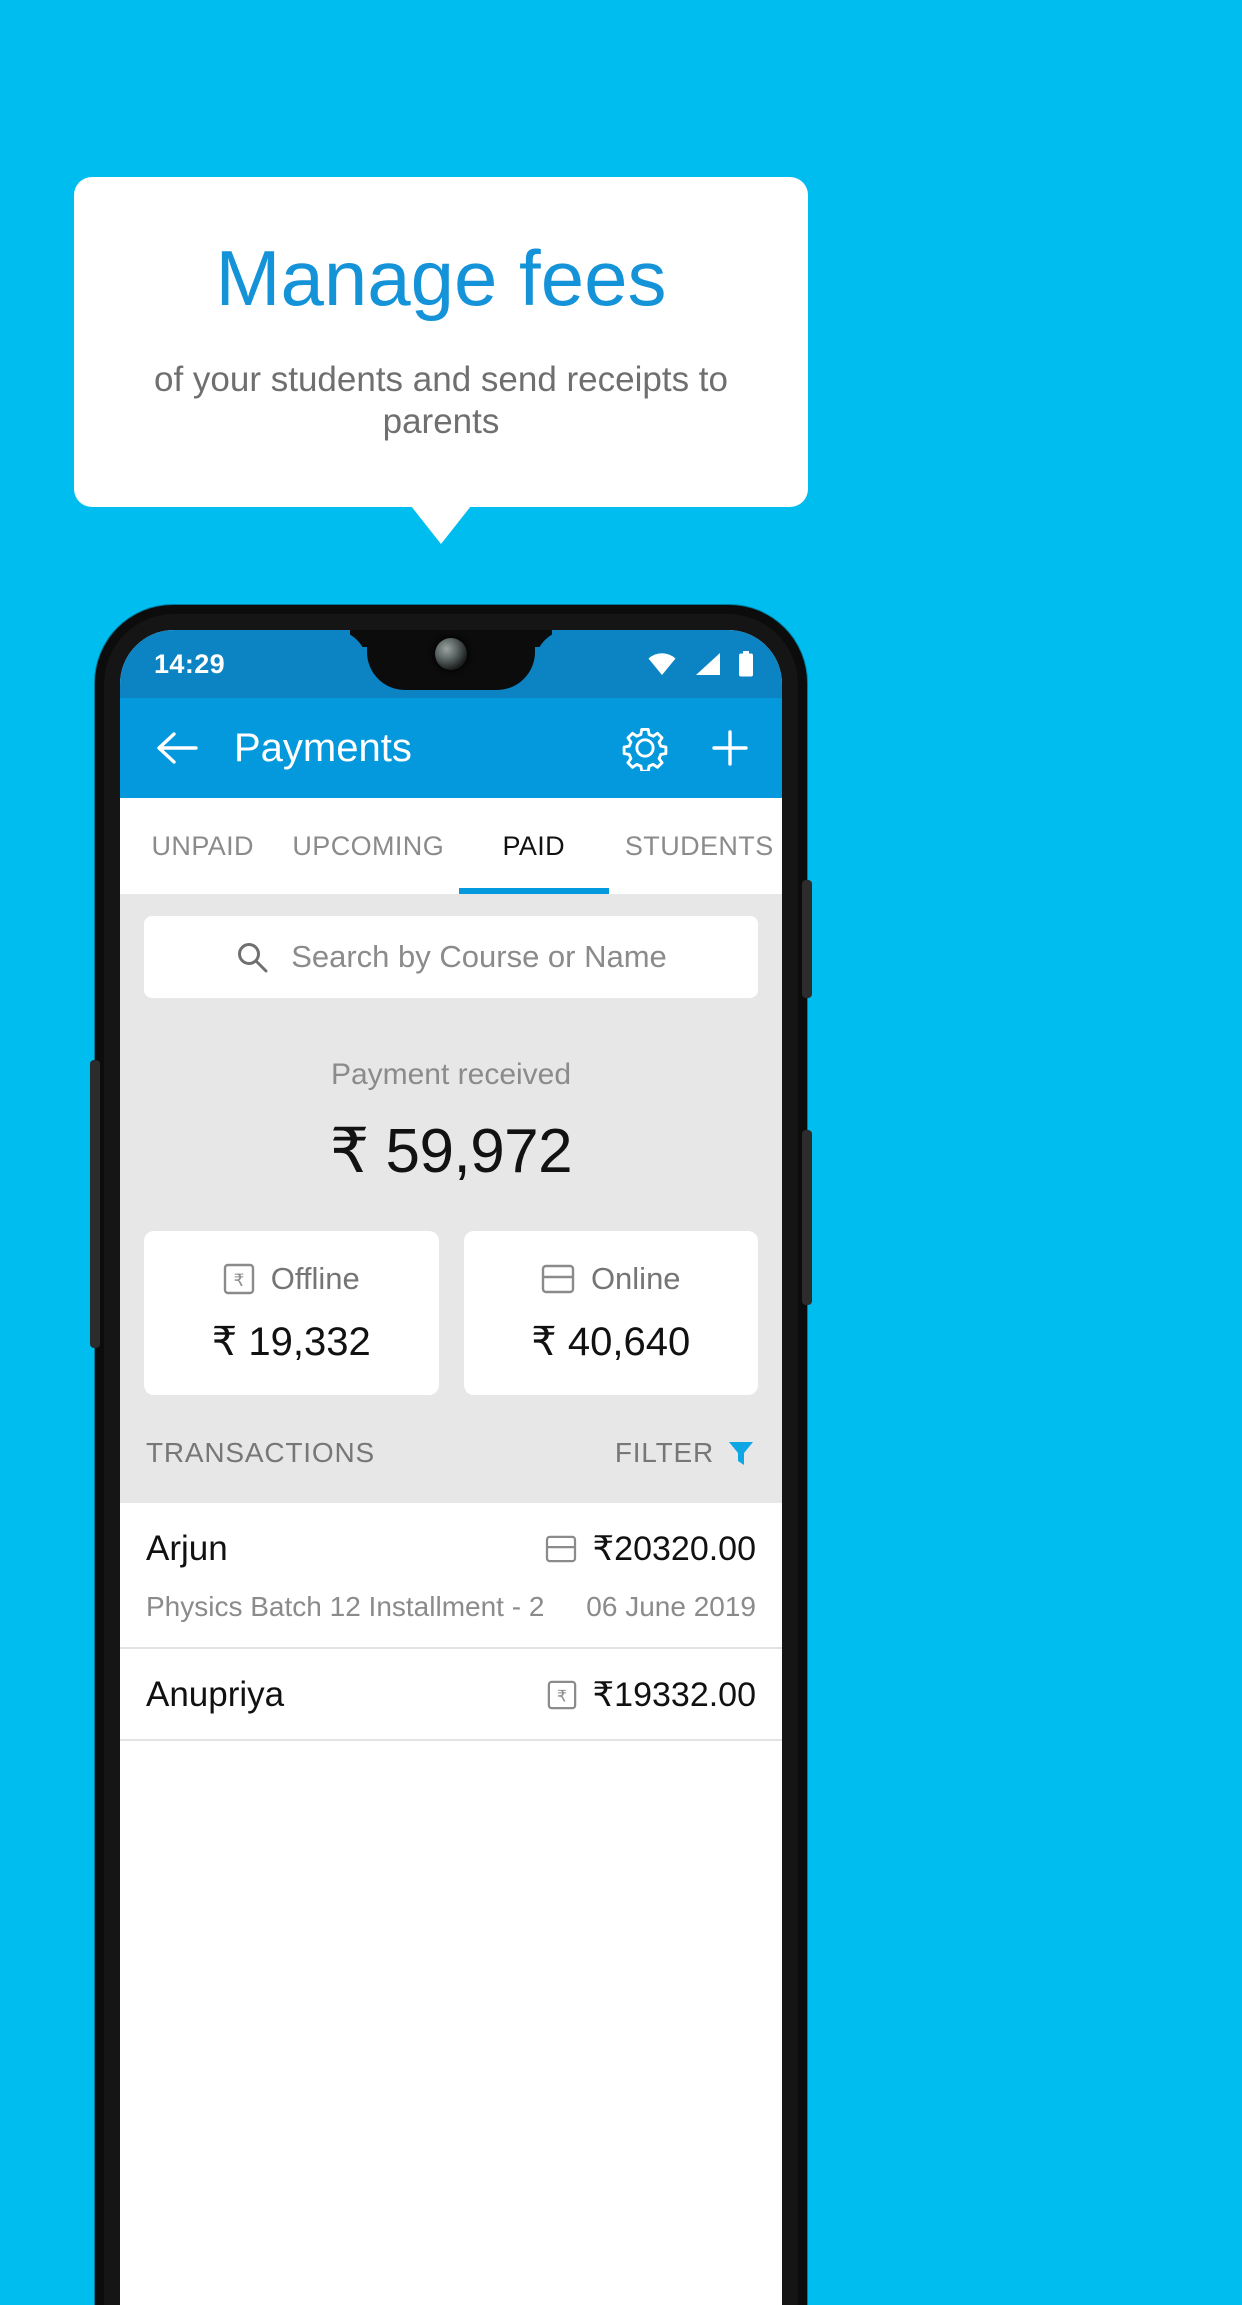 The width and height of the screenshot is (1242, 2305). I want to click on table-row: Anupriya ₹ ₹19332.00, so click(451, 1695).